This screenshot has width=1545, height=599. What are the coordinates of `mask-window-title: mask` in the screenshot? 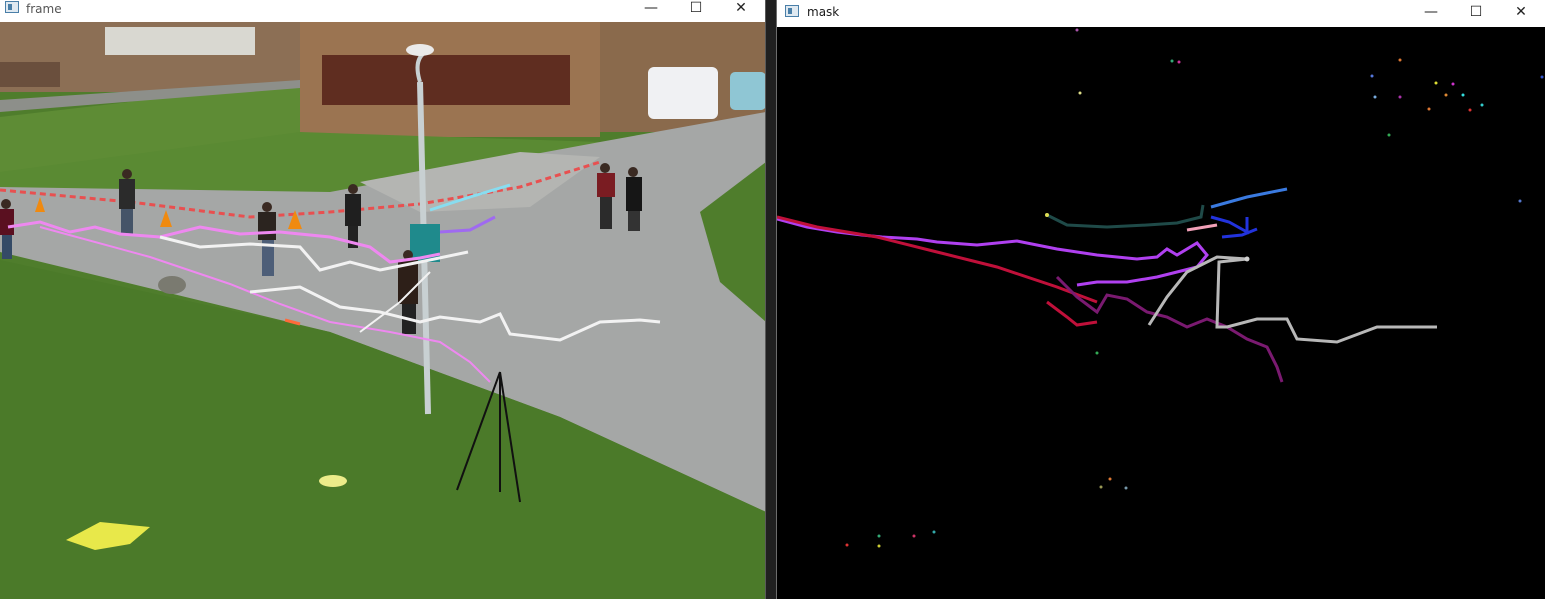 It's located at (823, 12).